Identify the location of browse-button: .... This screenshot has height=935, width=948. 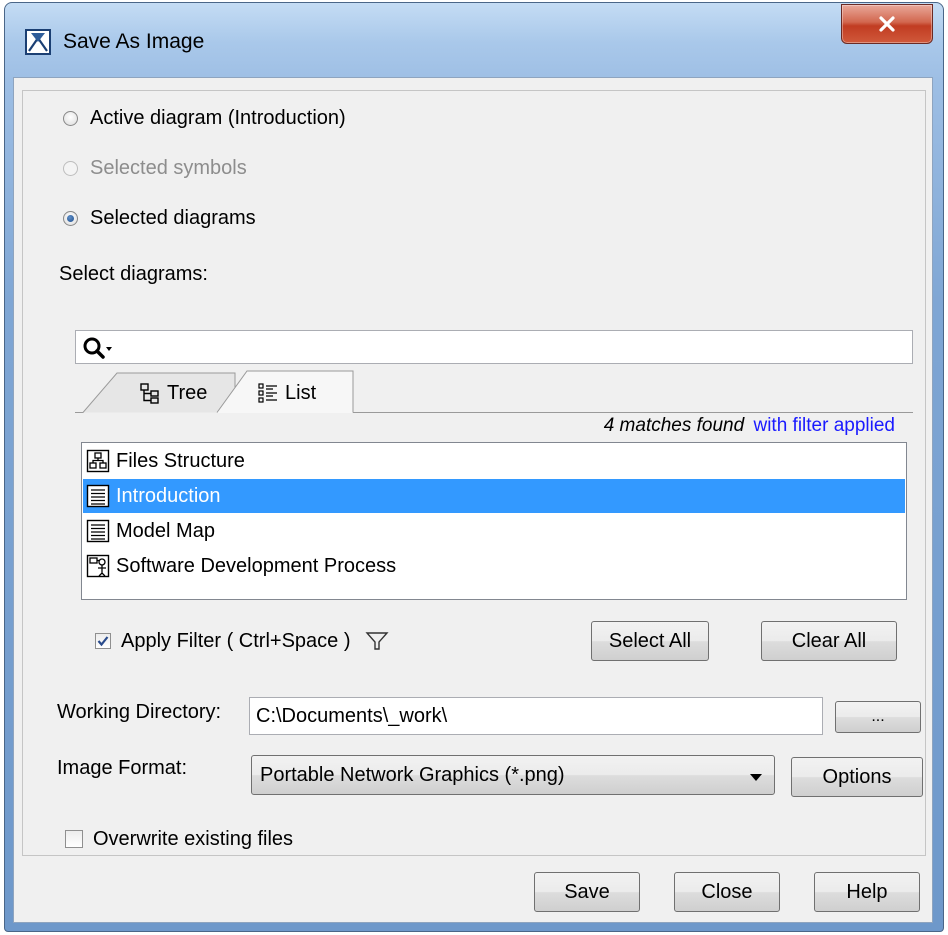
(878, 717).